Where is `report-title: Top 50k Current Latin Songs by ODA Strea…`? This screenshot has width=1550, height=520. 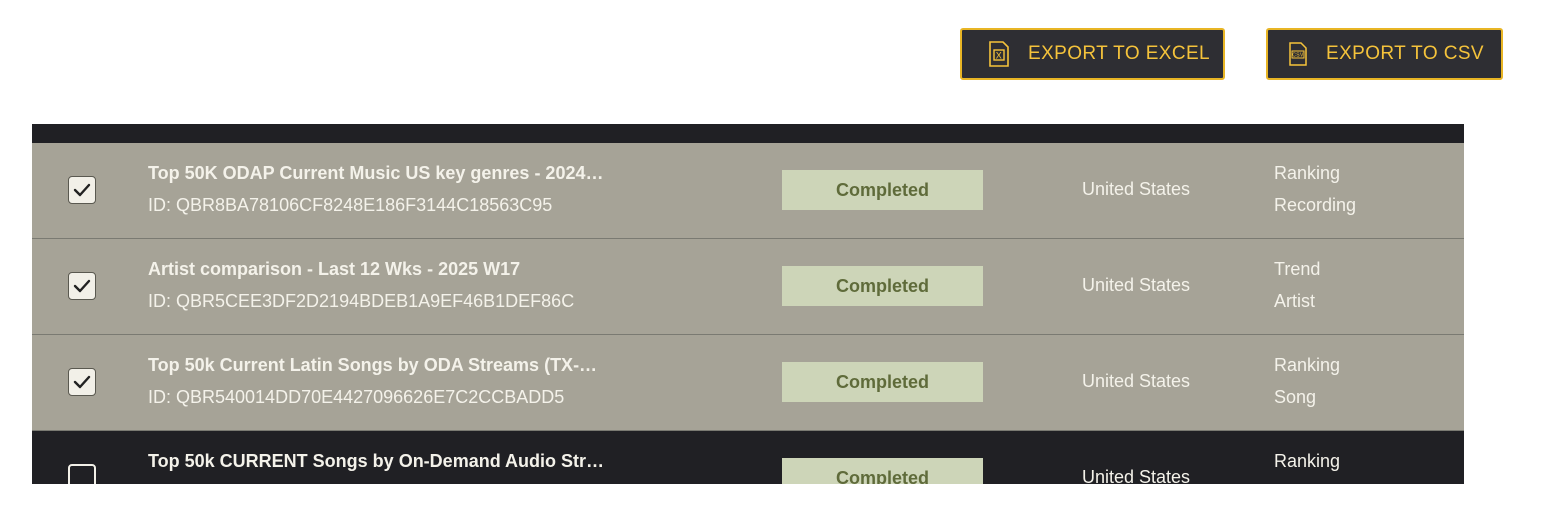 report-title: Top 50k Current Latin Songs by ODA Strea… is located at coordinates (388, 365).